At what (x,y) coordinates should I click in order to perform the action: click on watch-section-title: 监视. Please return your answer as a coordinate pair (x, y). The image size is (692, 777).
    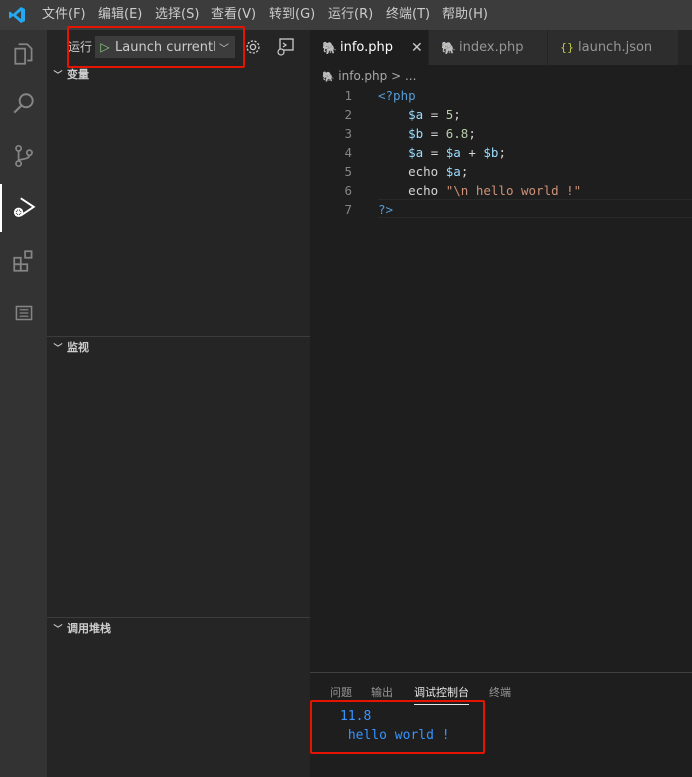
    Looking at the image, I should click on (78, 347).